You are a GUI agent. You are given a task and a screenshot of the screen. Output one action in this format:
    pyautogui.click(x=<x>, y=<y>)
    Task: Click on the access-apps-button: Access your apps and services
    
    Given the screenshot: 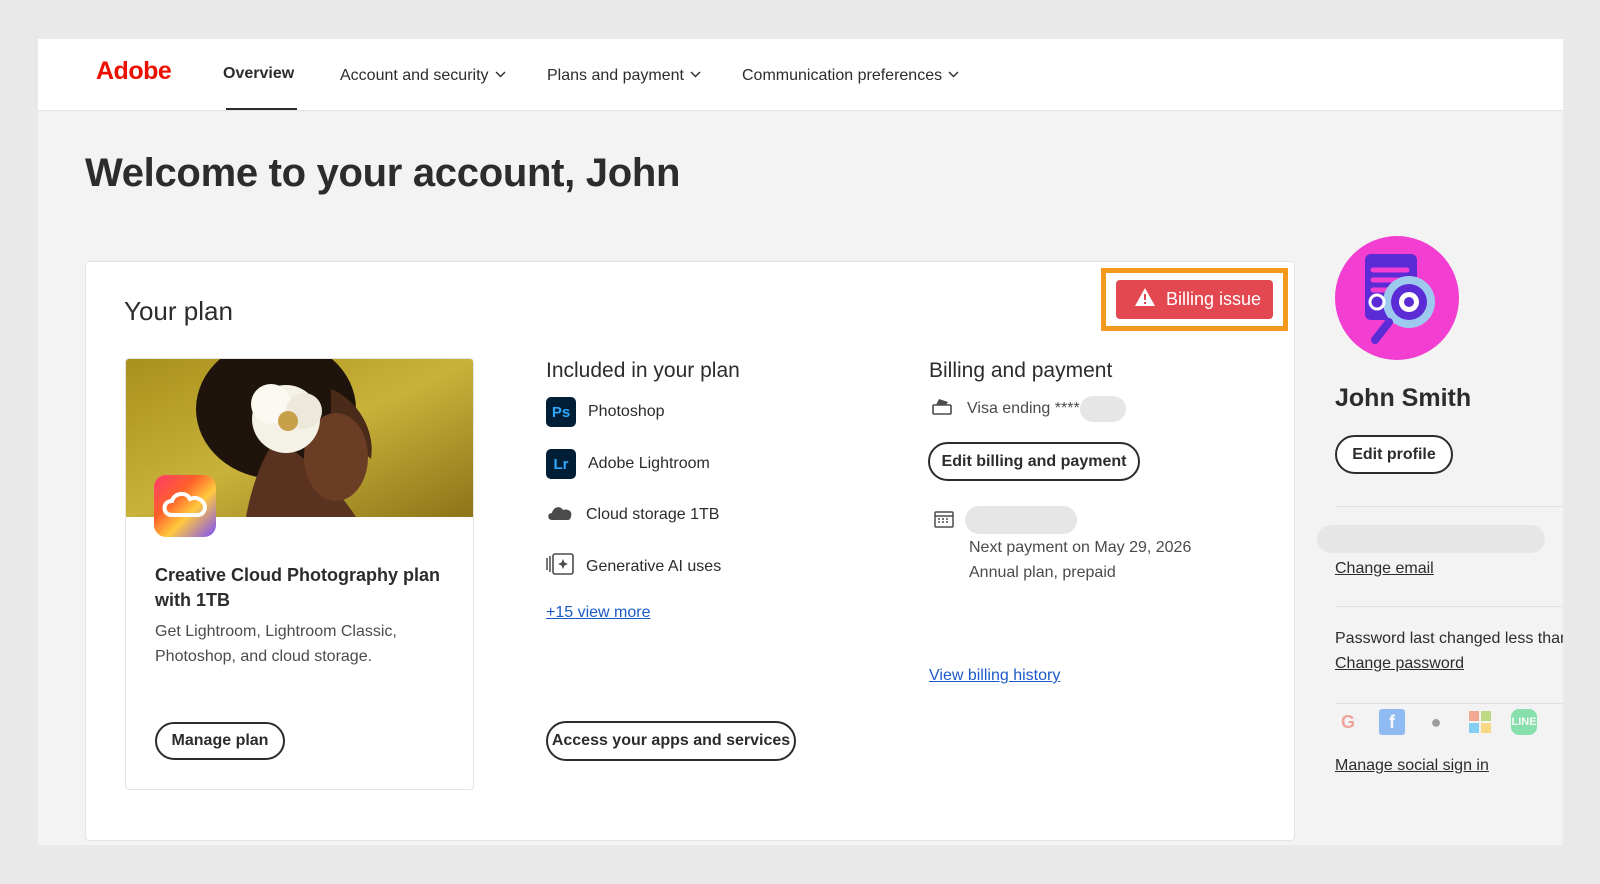 What is the action you would take?
    pyautogui.click(x=671, y=741)
    